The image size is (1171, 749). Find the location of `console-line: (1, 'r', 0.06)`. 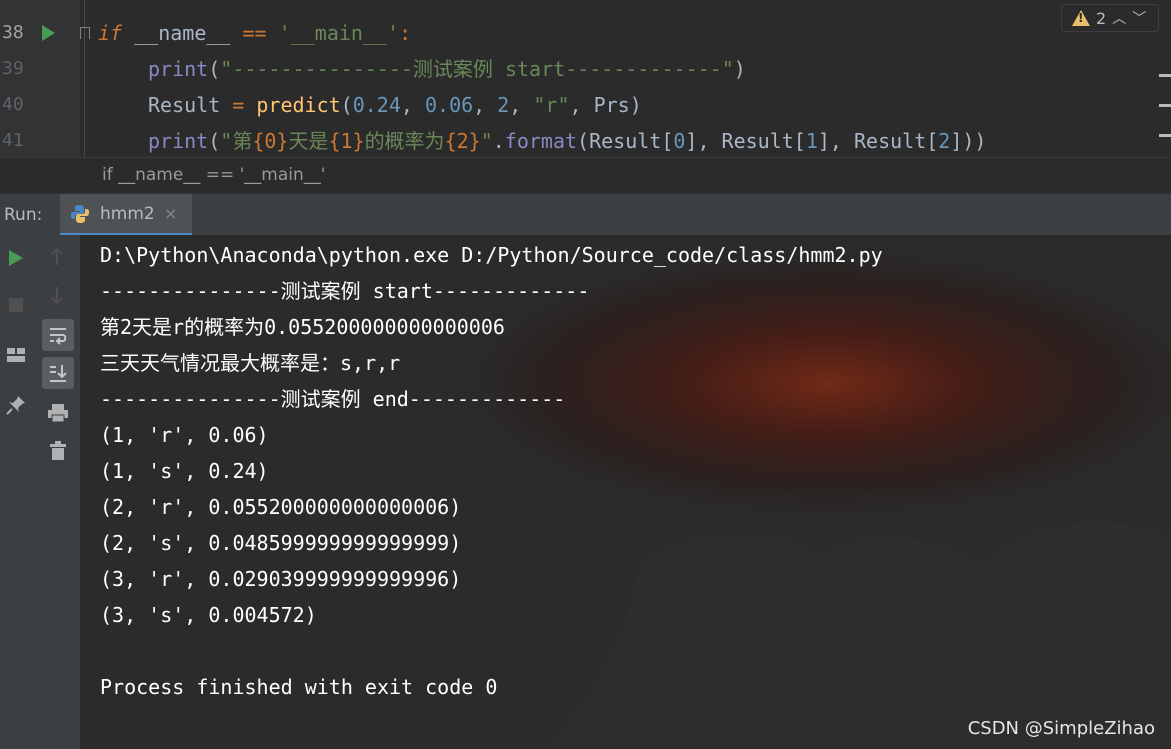

console-line: (1, 'r', 0.06) is located at coordinates (184, 435).